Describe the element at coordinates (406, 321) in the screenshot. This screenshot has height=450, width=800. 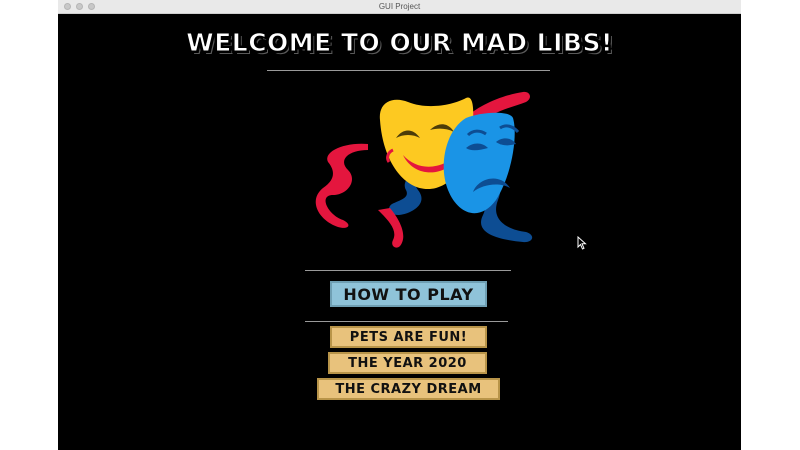
I see `divider-stories` at that location.